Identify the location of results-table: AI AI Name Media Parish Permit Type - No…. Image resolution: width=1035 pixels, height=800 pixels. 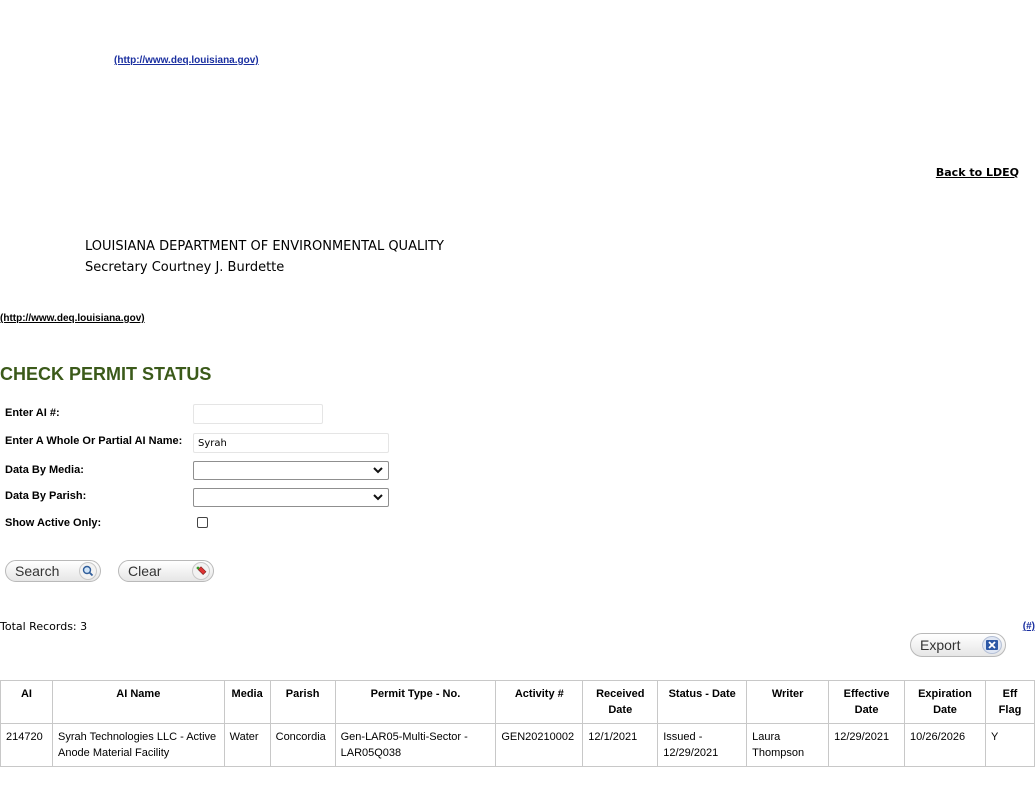
(517, 723).